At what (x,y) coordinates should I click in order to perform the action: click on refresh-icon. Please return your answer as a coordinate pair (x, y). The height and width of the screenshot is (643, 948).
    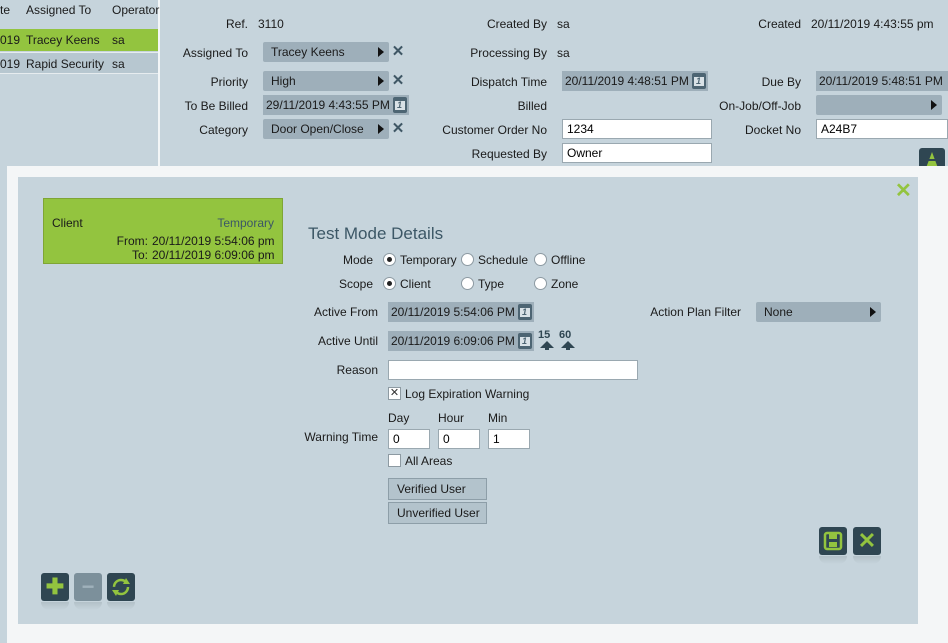
    Looking at the image, I should click on (121, 587).